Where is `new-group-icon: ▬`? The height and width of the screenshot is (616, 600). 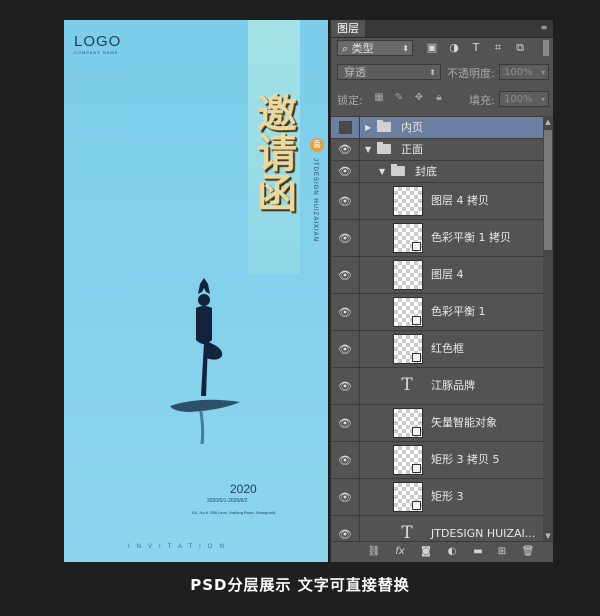 new-group-icon: ▬ is located at coordinates (478, 552).